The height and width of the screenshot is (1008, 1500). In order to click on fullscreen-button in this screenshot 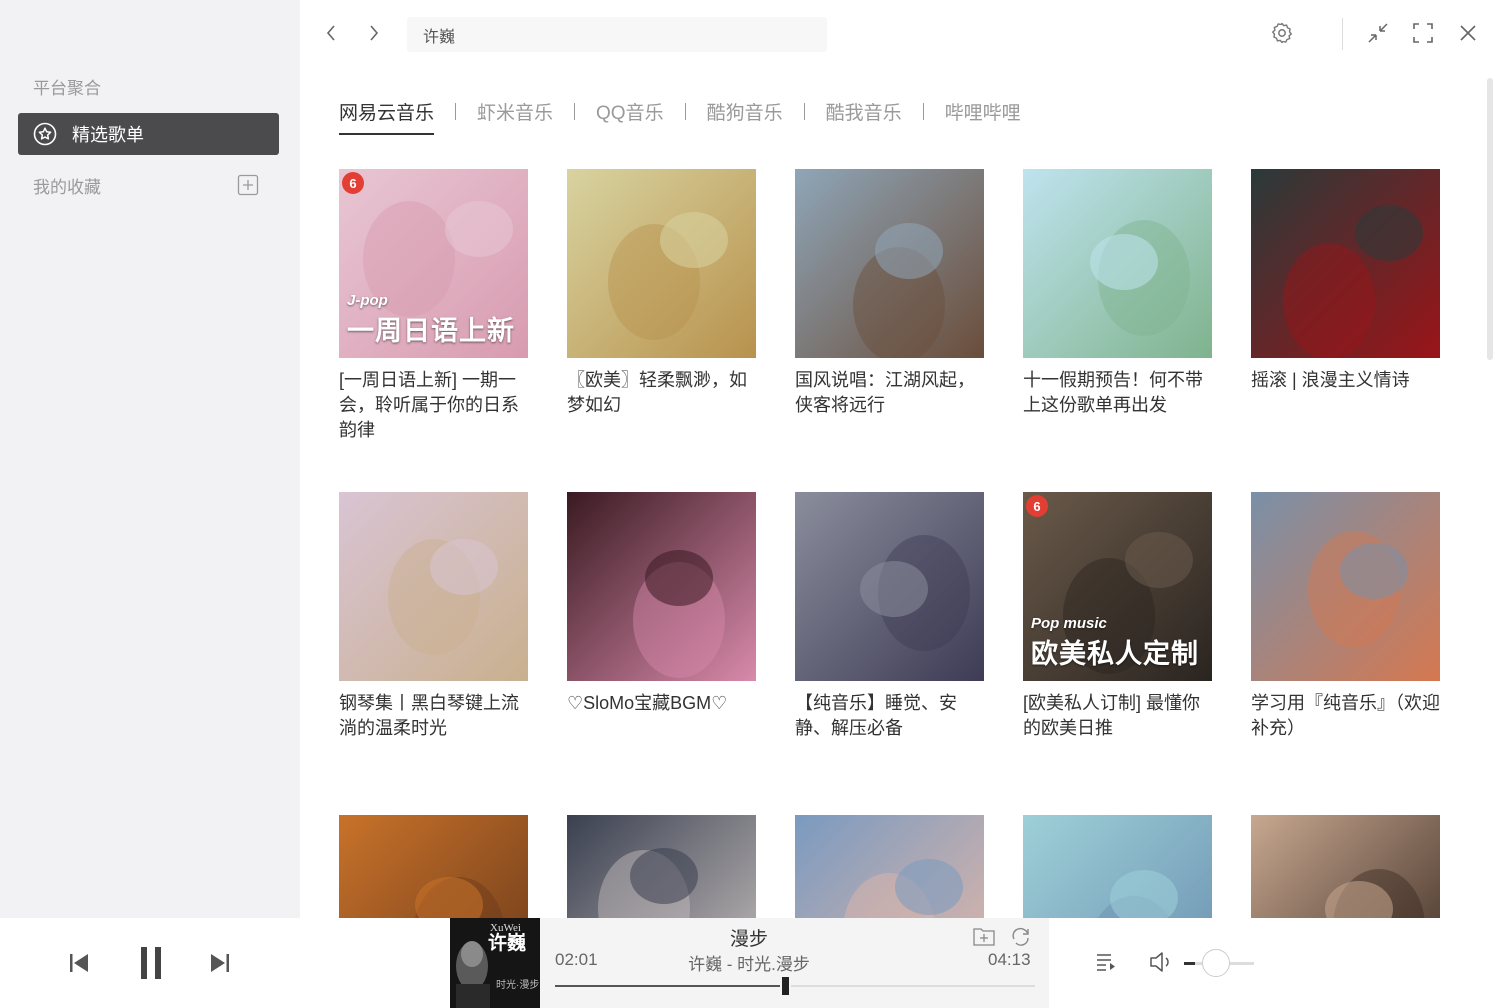, I will do `click(1423, 33)`.